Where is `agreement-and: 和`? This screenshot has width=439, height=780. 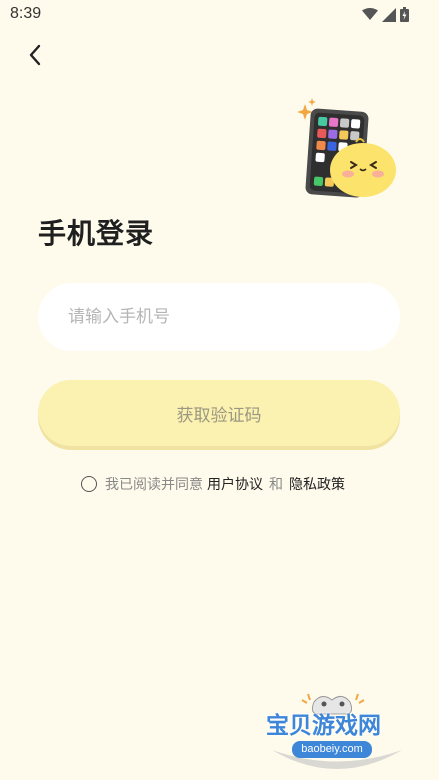
agreement-and: 和 is located at coordinates (276, 485).